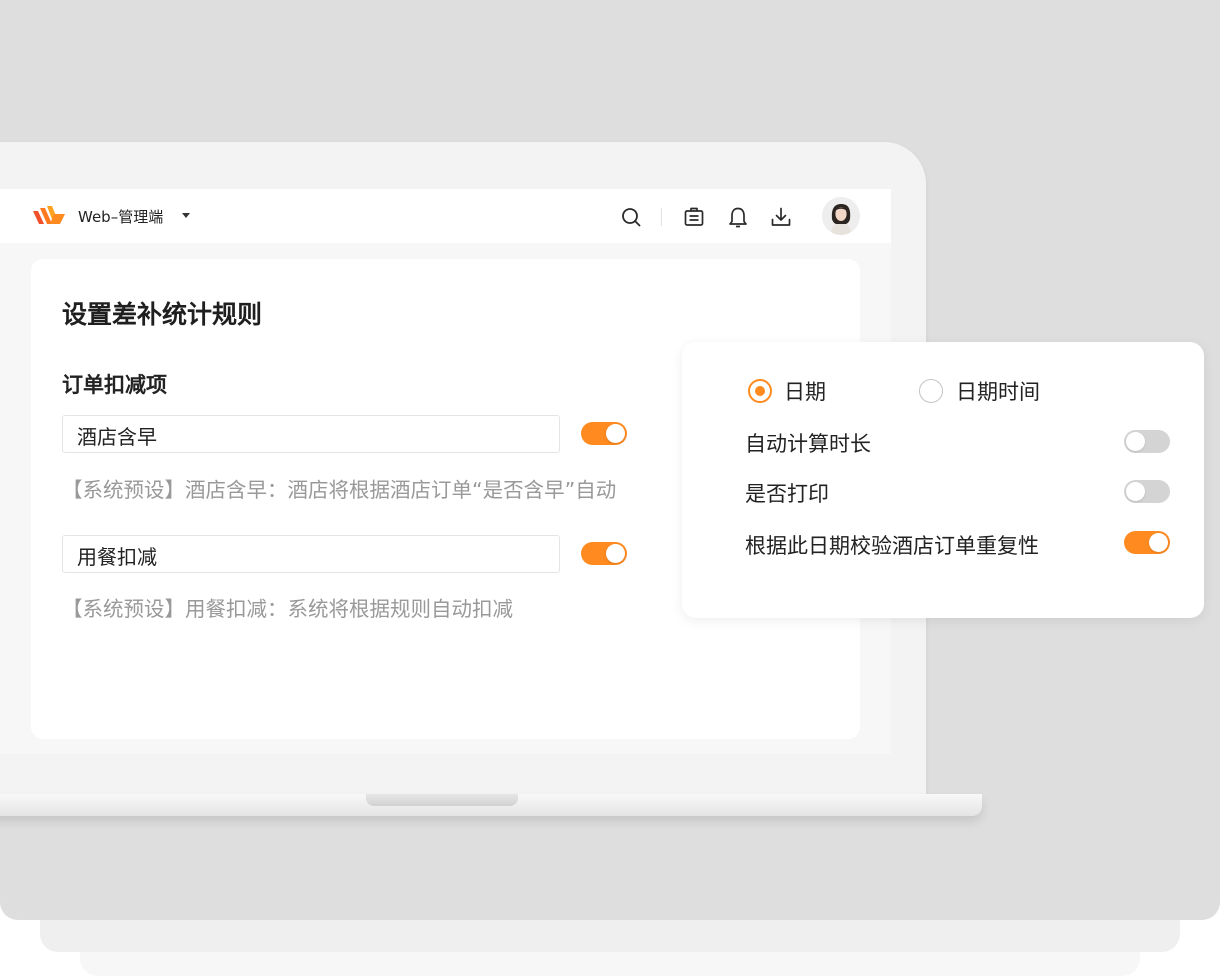 The height and width of the screenshot is (976, 1220). Describe the element at coordinates (117, 557) in the screenshot. I see `deduction-item-name: 用餐扣减` at that location.